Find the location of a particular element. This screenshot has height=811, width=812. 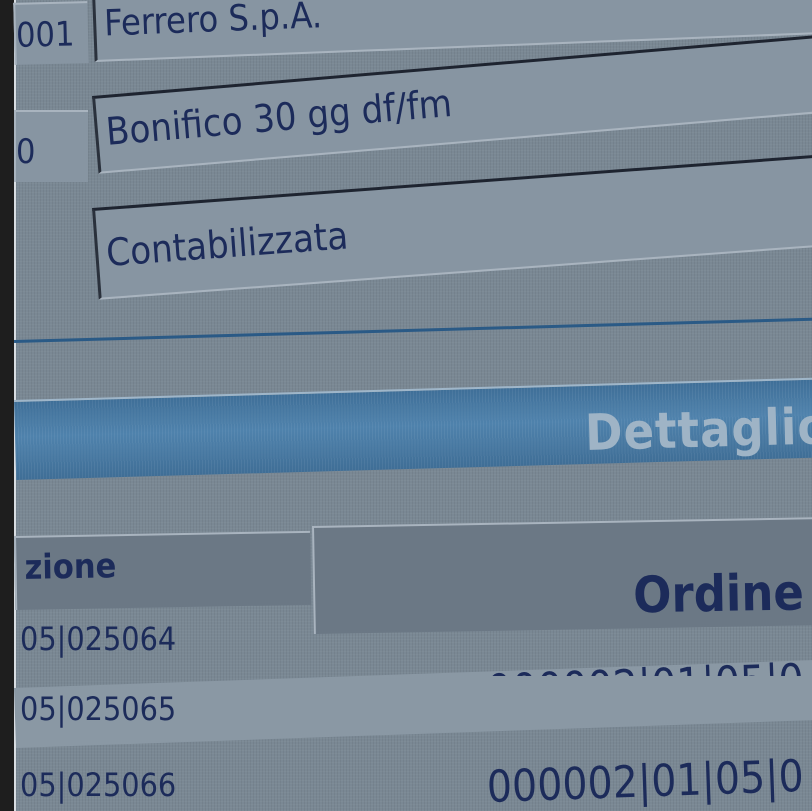

customer-code-value: 001 is located at coordinates (45, 35).